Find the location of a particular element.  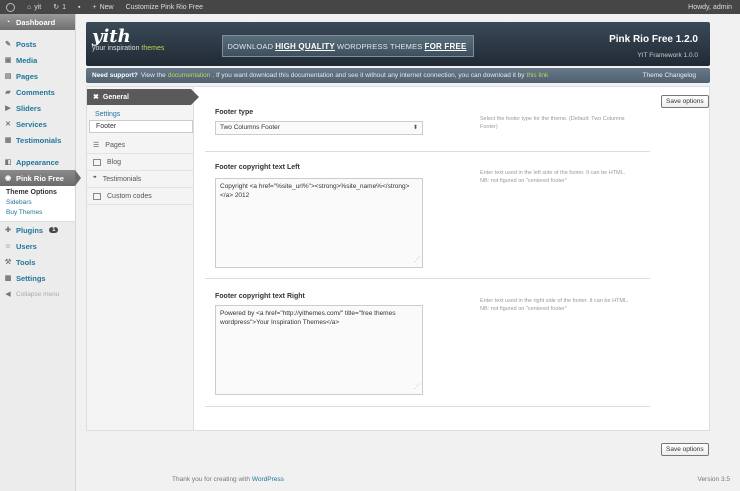

settings-icon: ▩ is located at coordinates (8, 278).